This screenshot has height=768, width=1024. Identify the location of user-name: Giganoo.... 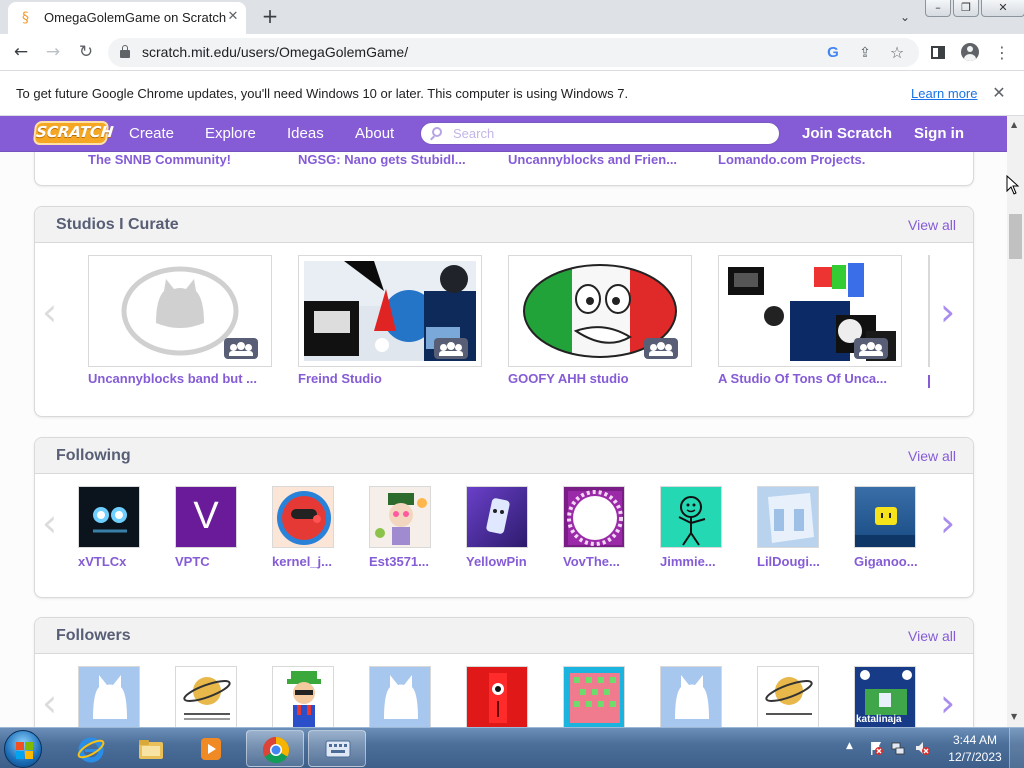
(886, 561).